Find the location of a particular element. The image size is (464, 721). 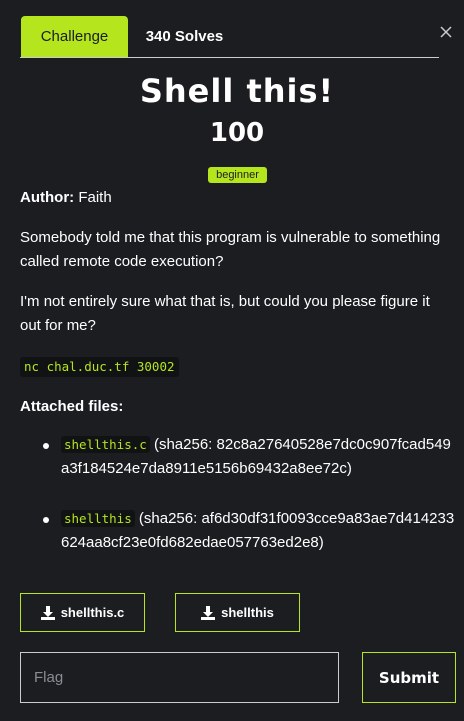

tab-bar: Challenge 340 Solves is located at coordinates (229, 37).